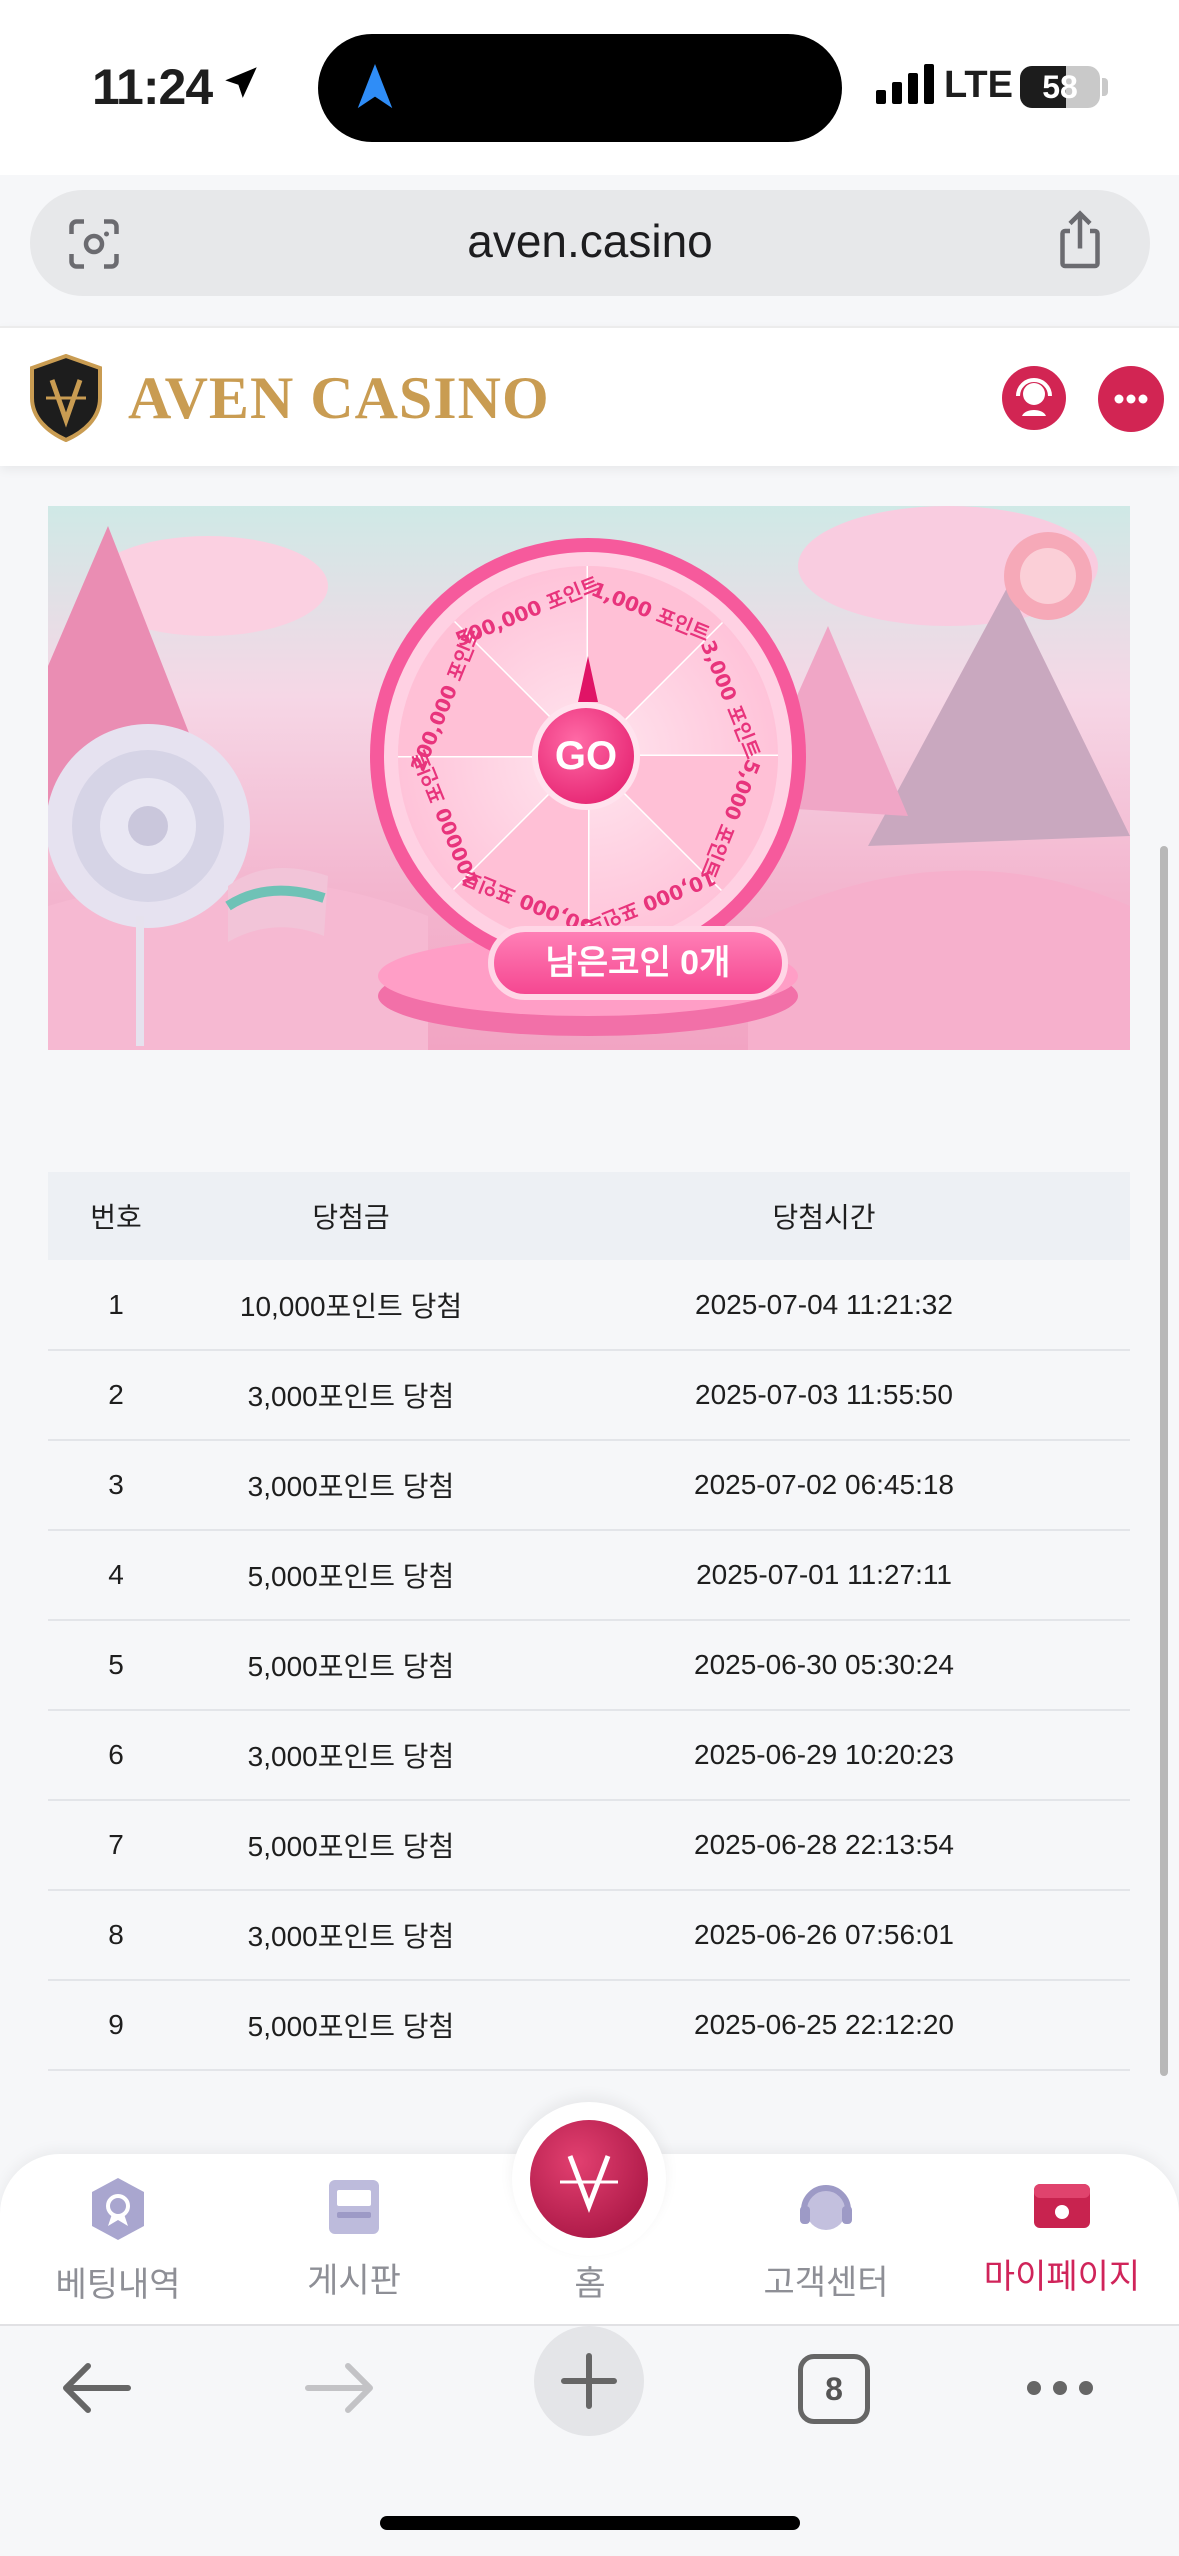  I want to click on dynamic-island, so click(580, 88).